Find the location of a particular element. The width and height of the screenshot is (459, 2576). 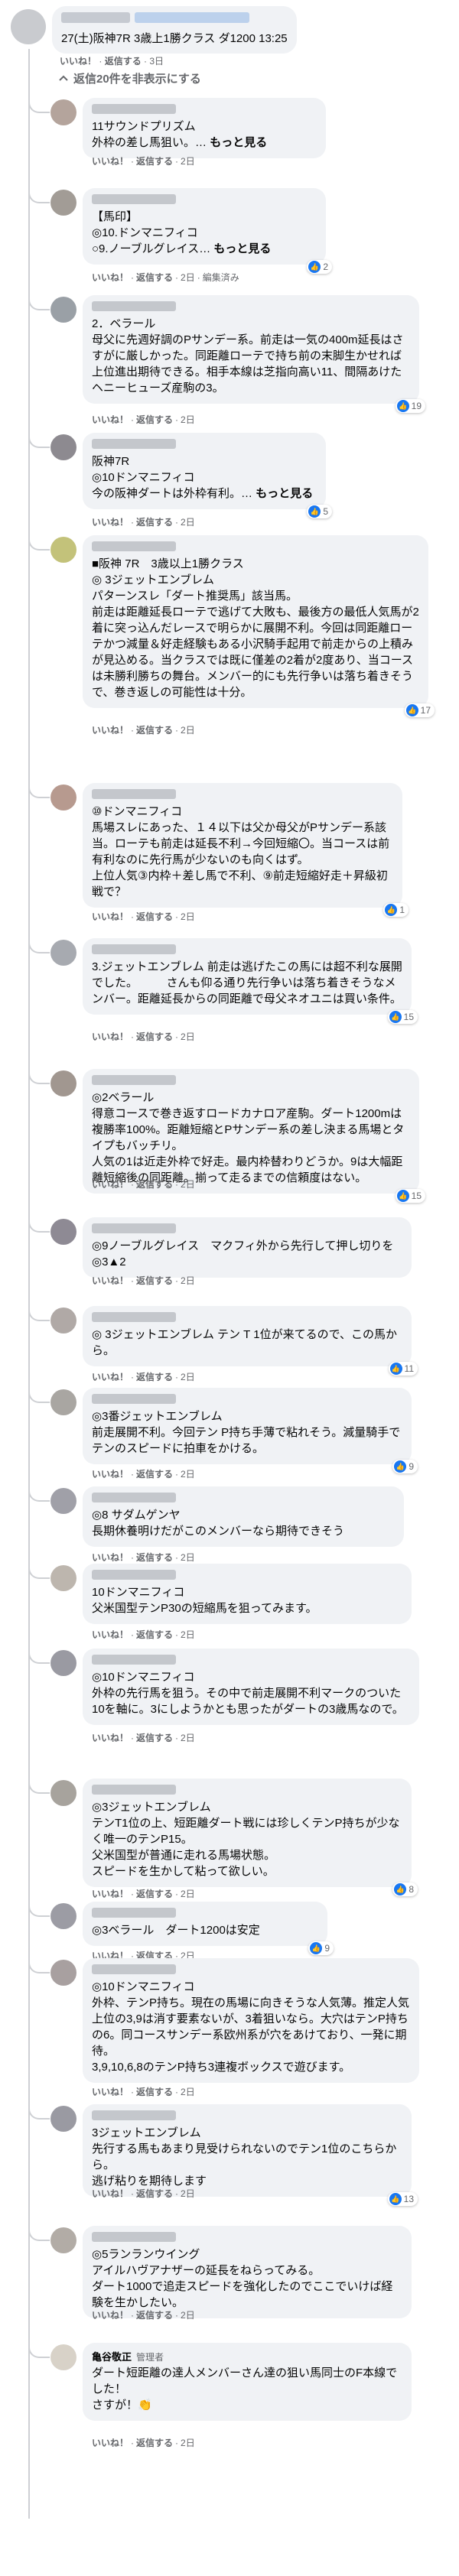

like-icon: 👍 is located at coordinates (315, 511).